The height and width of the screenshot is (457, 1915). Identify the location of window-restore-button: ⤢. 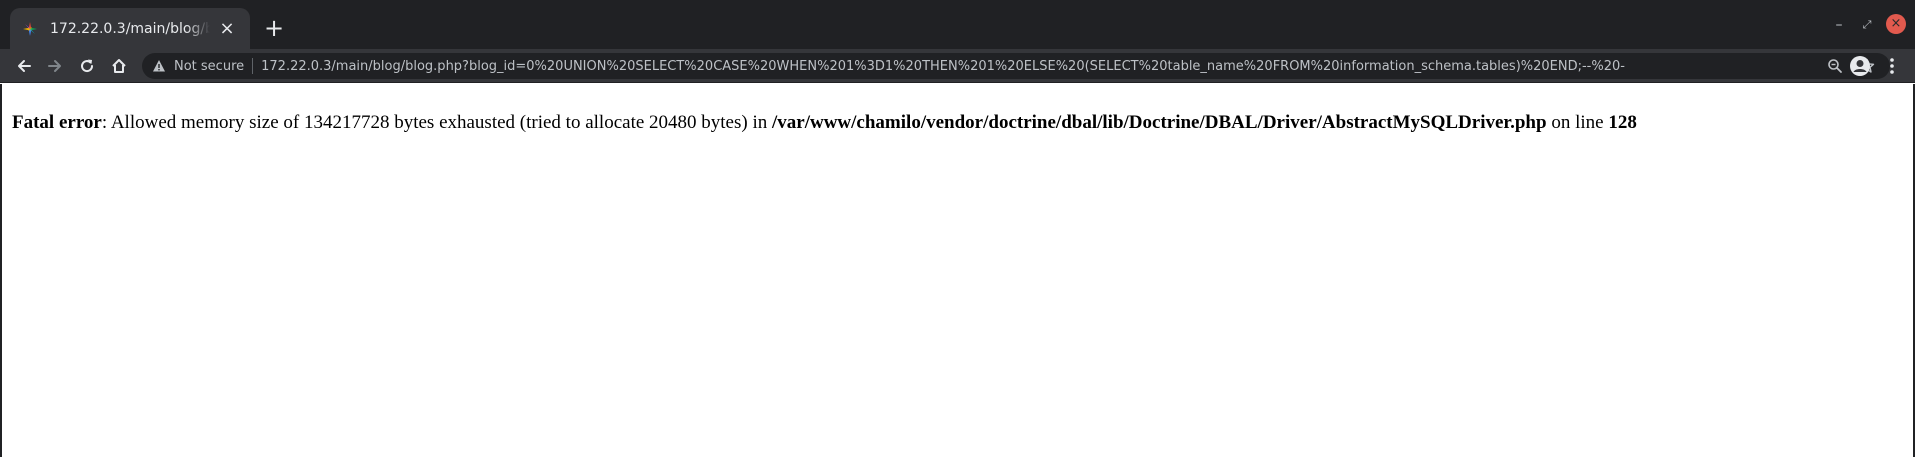
(1867, 25).